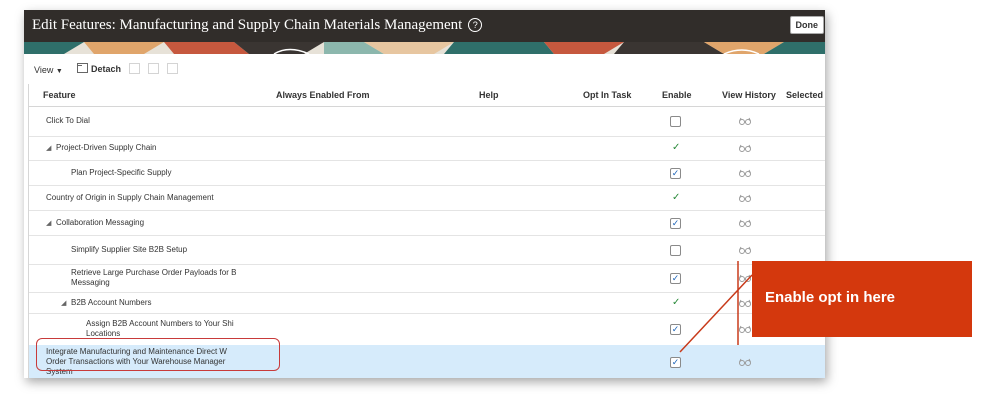  I want to click on callout-box: Enable opt in here, so click(862, 299).